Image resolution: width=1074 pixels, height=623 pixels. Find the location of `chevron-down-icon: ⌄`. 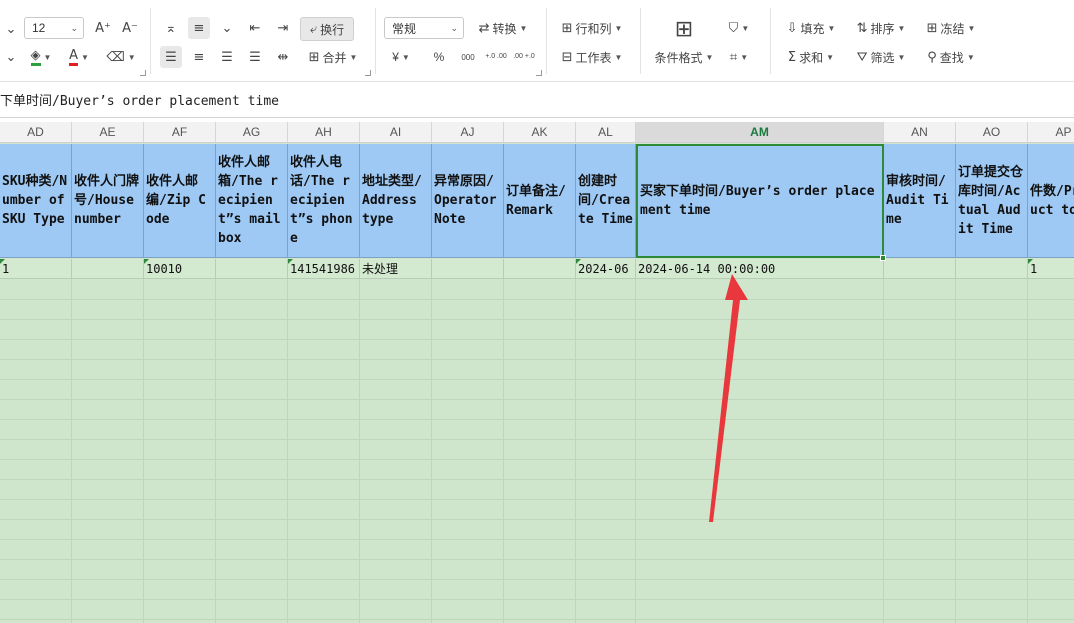

chevron-down-icon: ⌄ is located at coordinates (11, 29).